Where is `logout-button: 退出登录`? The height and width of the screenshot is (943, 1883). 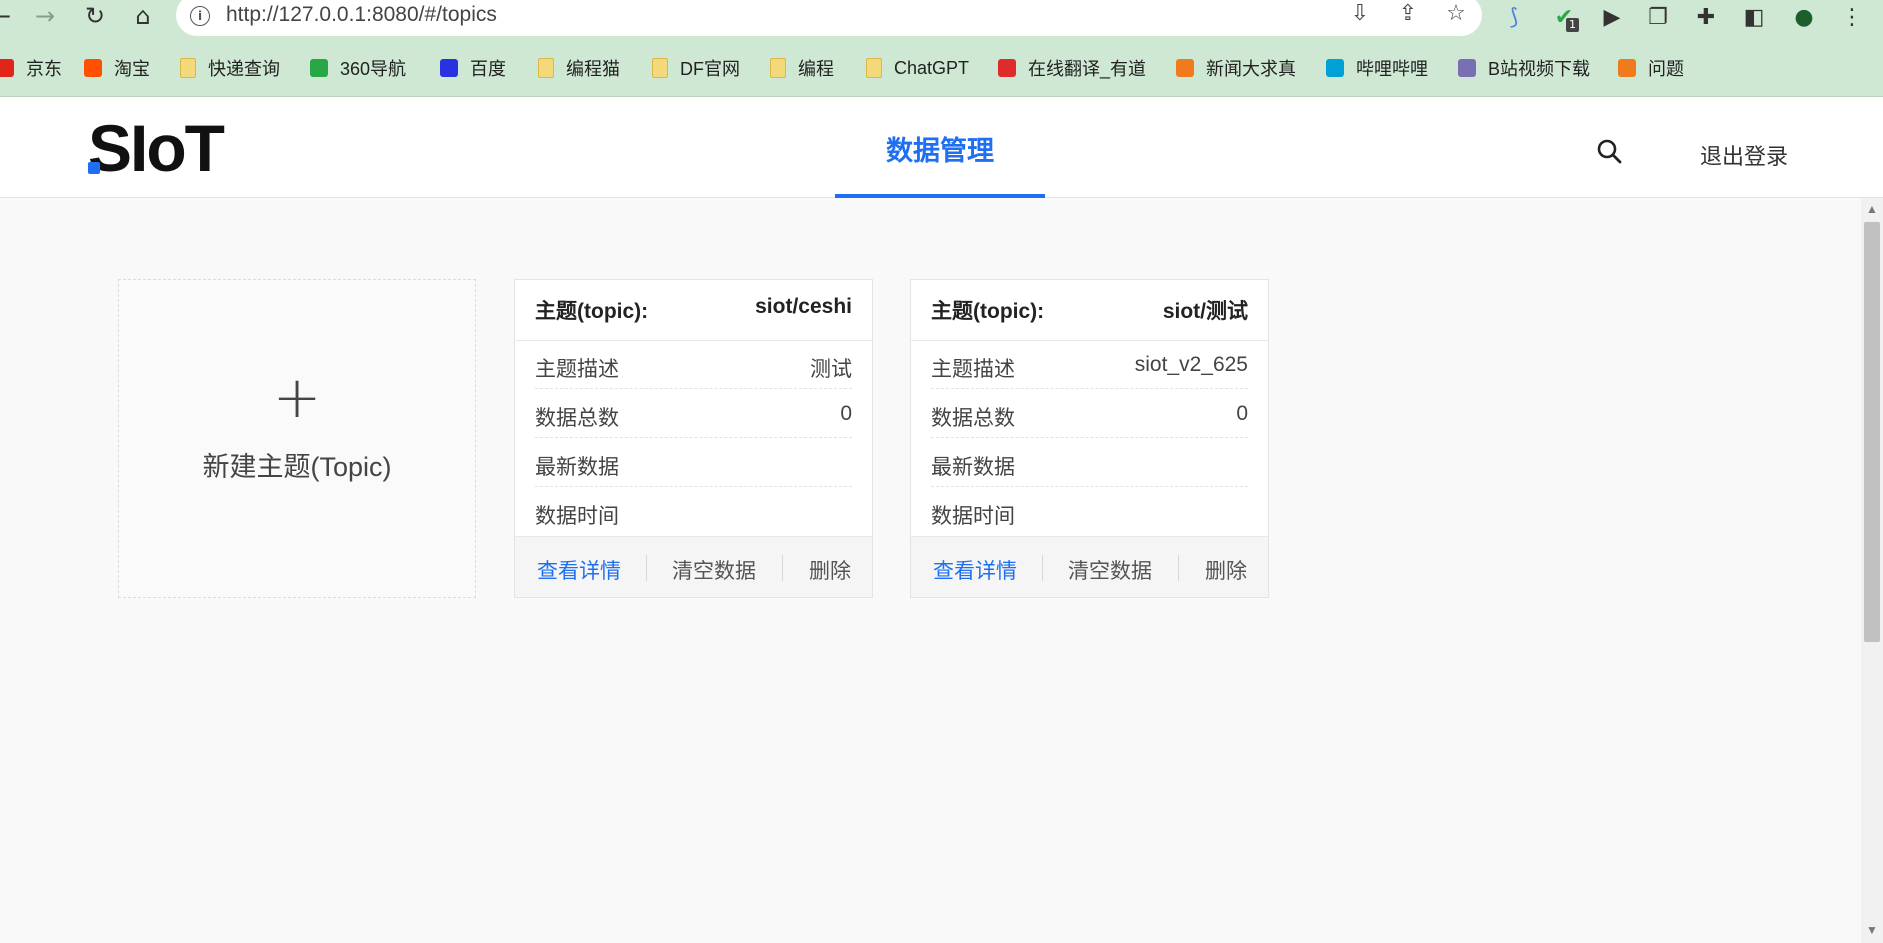
logout-button: 退出登录 is located at coordinates (1744, 155).